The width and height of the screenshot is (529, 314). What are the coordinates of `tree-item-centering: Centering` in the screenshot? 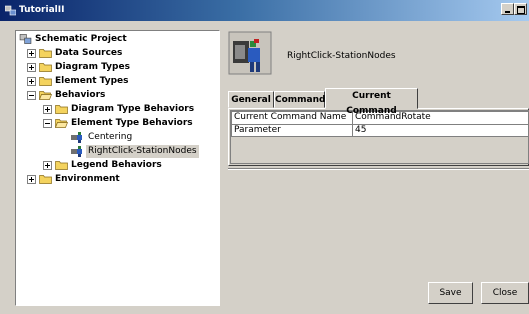 It's located at (114, 137).